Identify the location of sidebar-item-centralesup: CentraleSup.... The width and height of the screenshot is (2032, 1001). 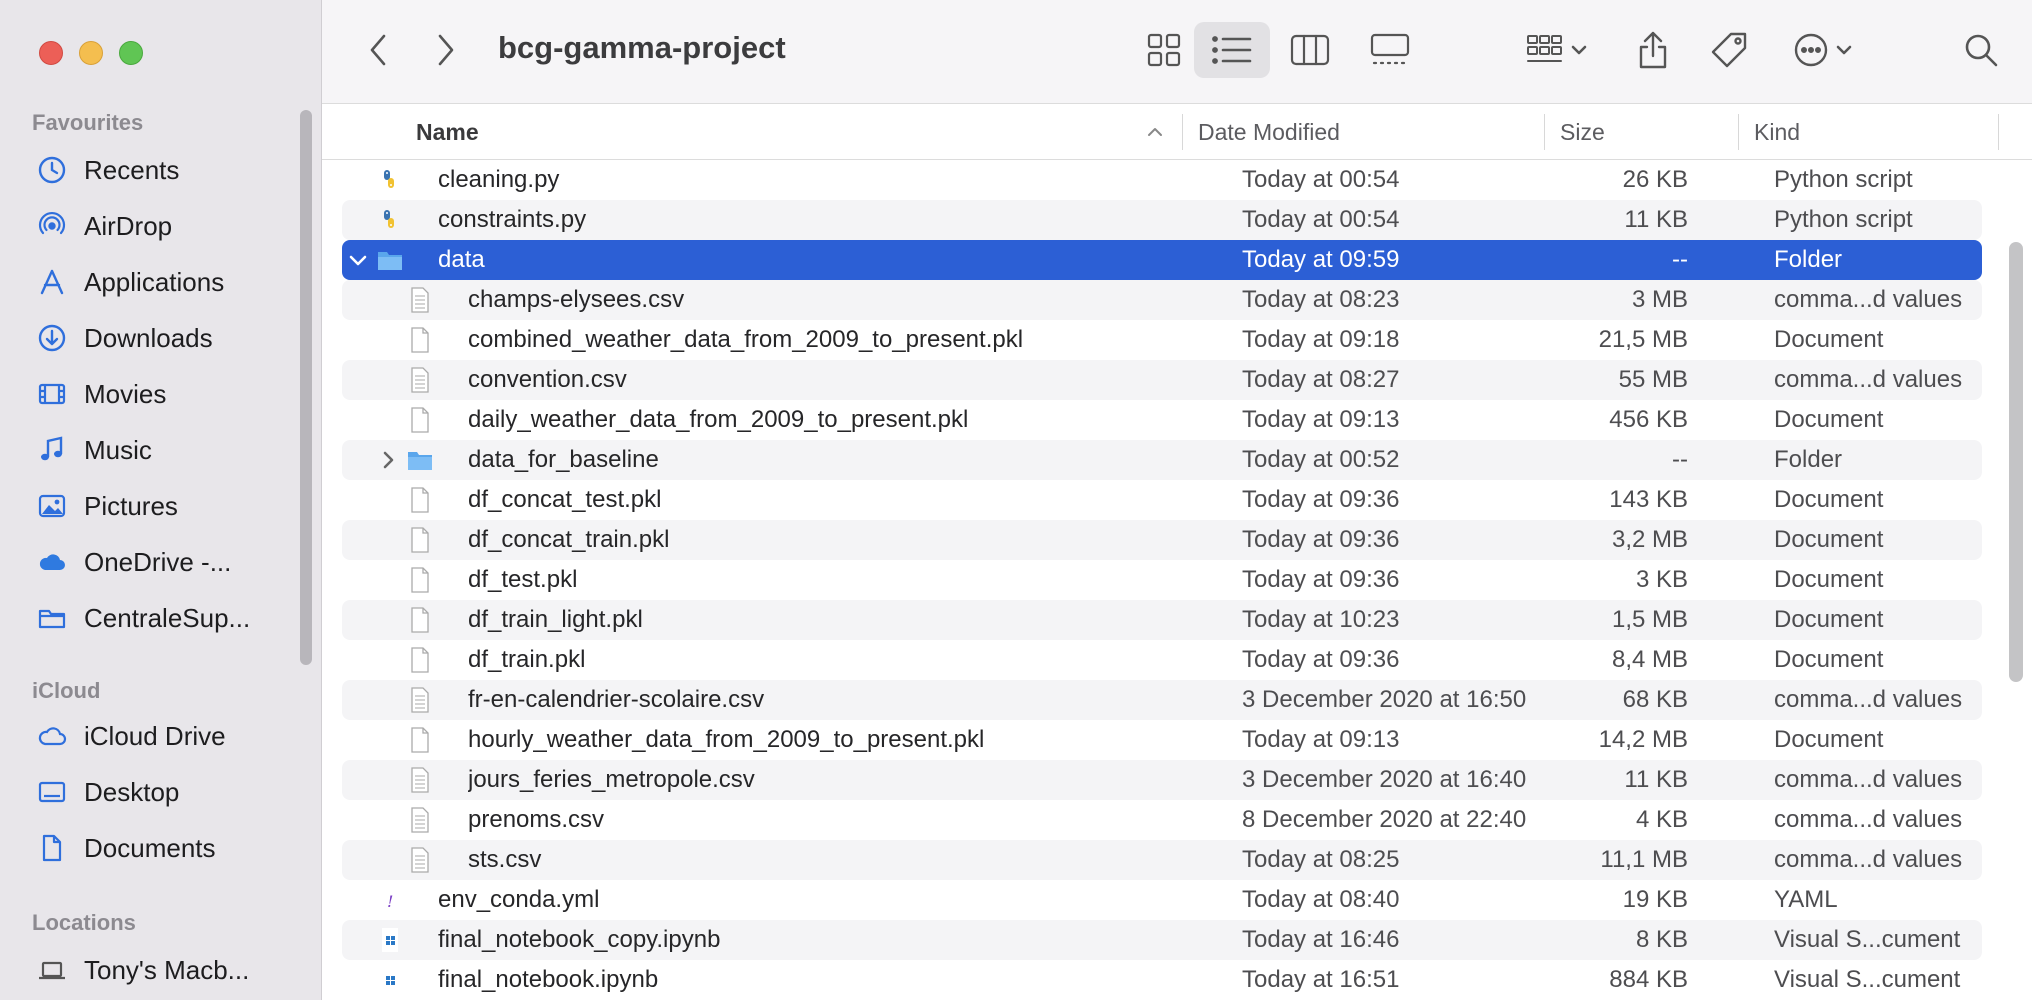
(150, 618).